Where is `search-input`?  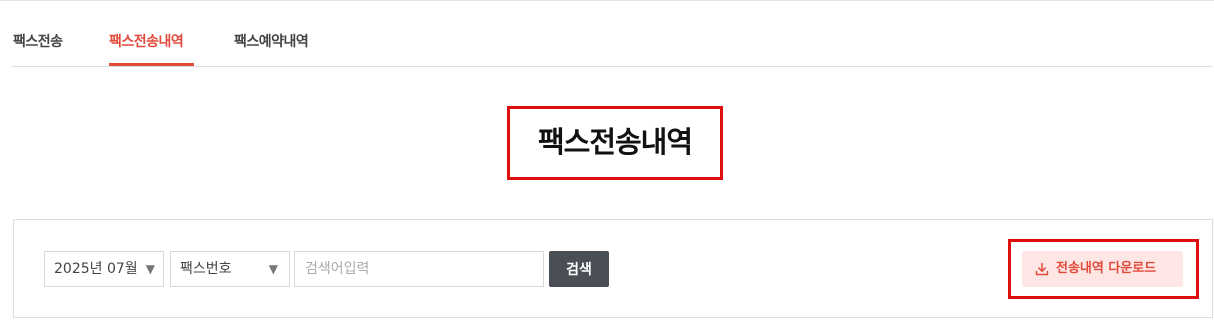
search-input is located at coordinates (419, 269).